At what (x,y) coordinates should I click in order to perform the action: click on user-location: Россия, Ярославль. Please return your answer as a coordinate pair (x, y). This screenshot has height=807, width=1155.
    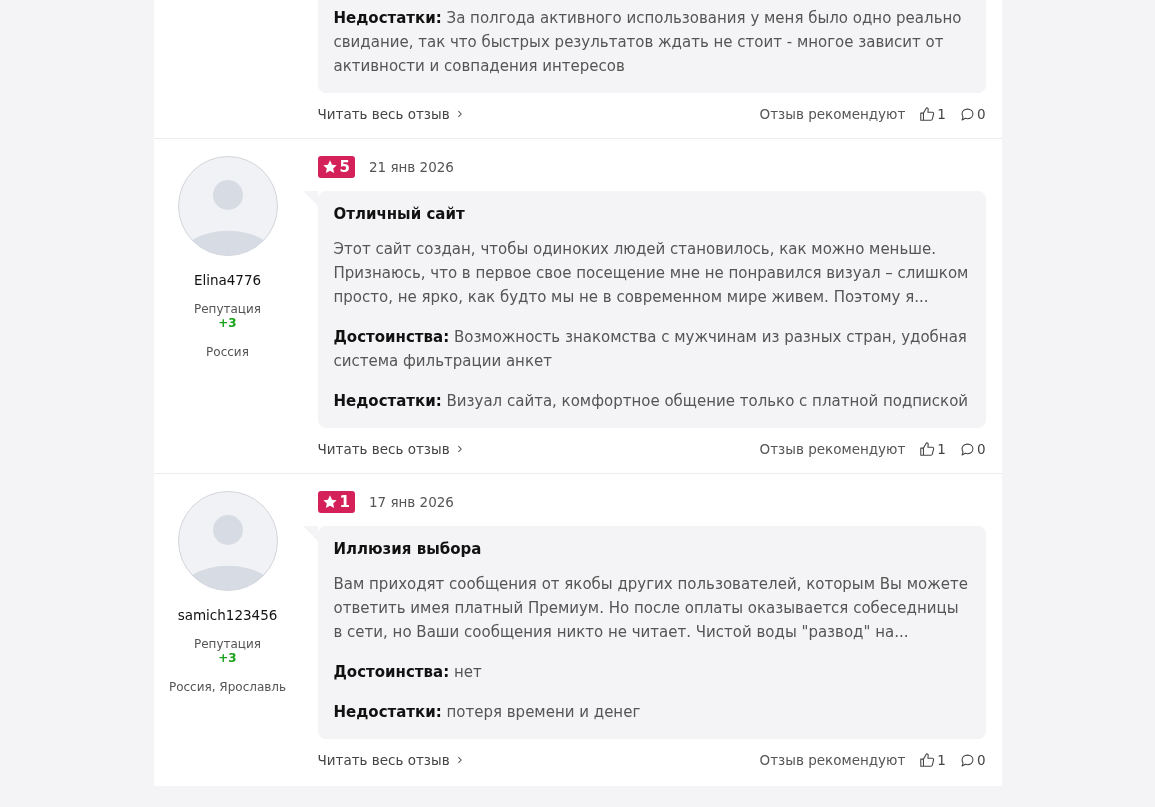
    Looking at the image, I should click on (227, 687).